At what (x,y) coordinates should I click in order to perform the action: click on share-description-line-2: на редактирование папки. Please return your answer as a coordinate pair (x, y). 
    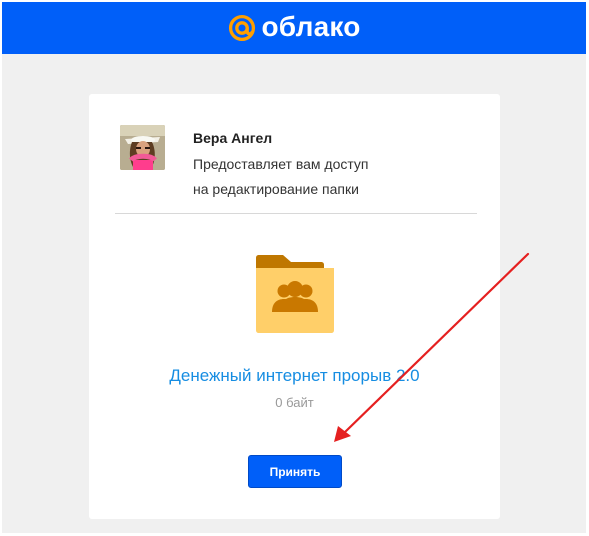
    Looking at the image, I should click on (276, 189).